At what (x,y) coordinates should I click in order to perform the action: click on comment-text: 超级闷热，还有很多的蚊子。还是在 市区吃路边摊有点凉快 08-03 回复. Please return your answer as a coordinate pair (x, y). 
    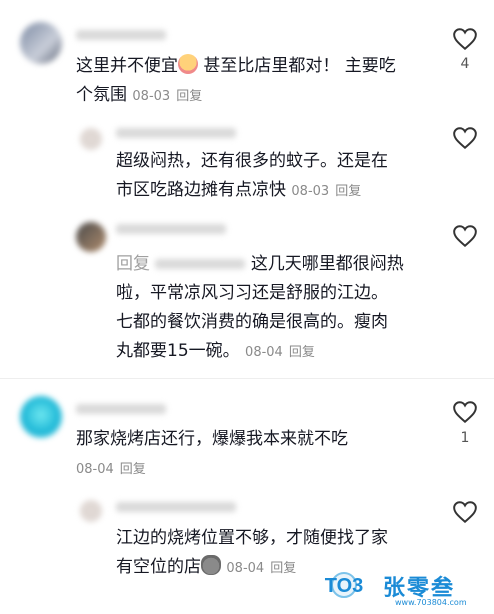
    Looking at the image, I should click on (252, 175).